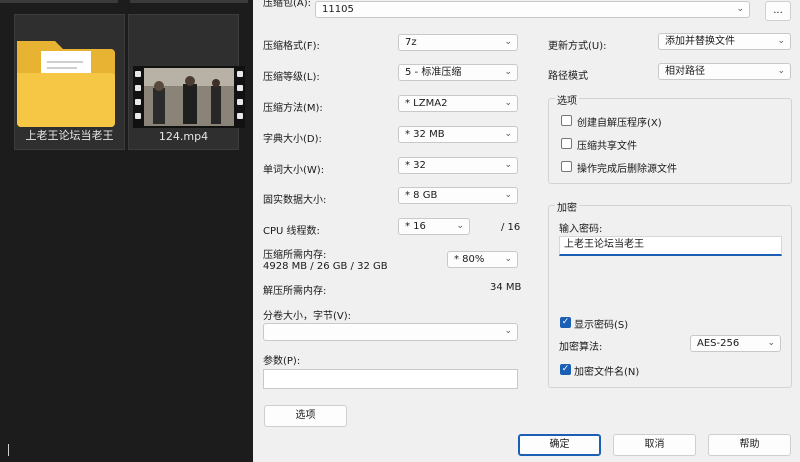 This screenshot has width=800, height=462. What do you see at coordinates (607, 146) in the screenshot?
I see `shared-files-label: 压缩共享文件` at bounding box center [607, 146].